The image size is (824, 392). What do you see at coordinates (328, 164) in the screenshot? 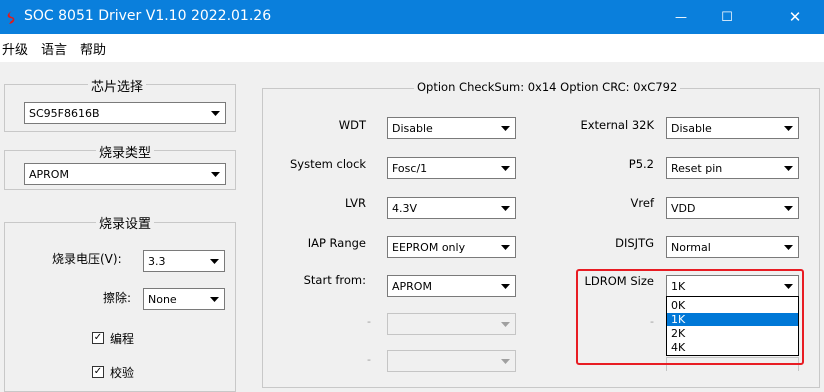
I see `system-clock-label: System clock` at bounding box center [328, 164].